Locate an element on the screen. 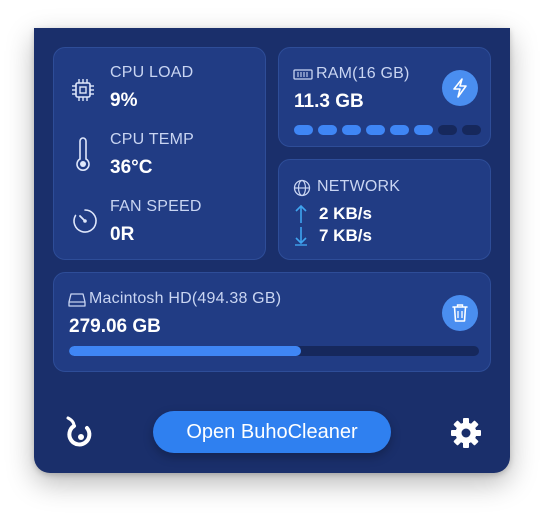 Image resolution: width=545 pixels, height=514 pixels. upload-speed-value: 2 KB/s is located at coordinates (345, 213).